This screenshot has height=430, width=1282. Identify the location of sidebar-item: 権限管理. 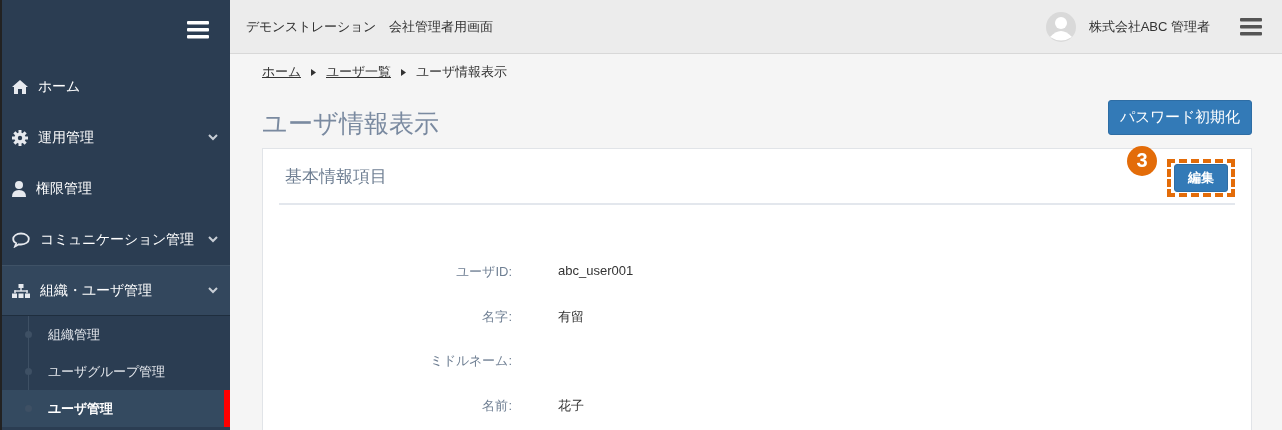
(116, 188).